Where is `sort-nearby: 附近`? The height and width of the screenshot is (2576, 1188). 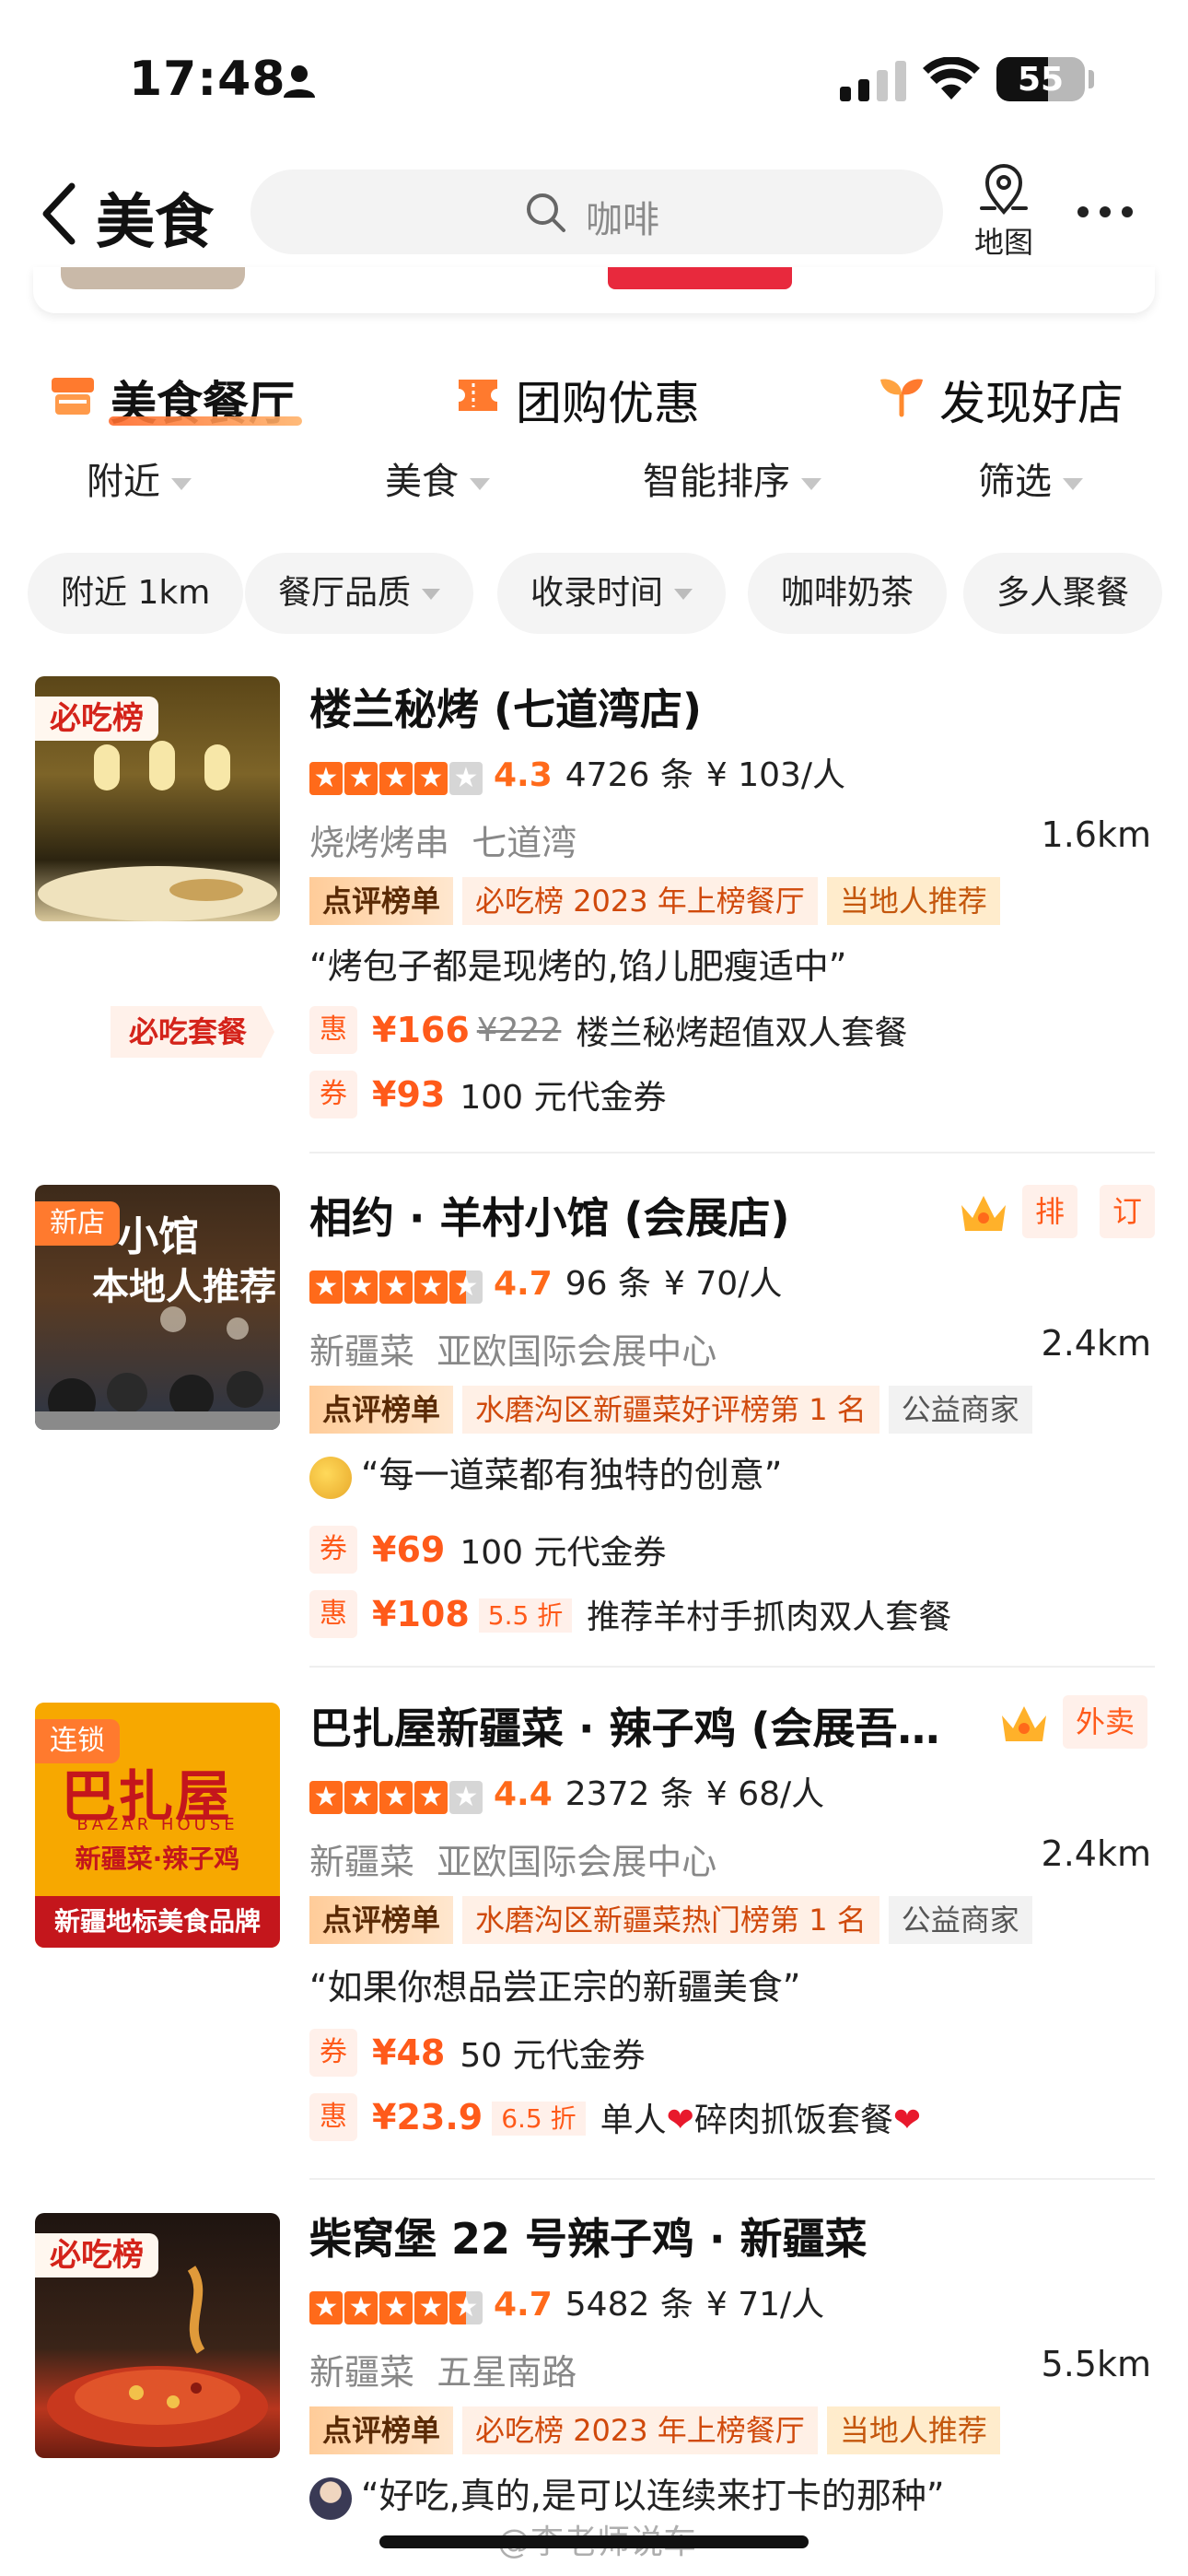
sort-nearby: 附近 is located at coordinates (139, 478).